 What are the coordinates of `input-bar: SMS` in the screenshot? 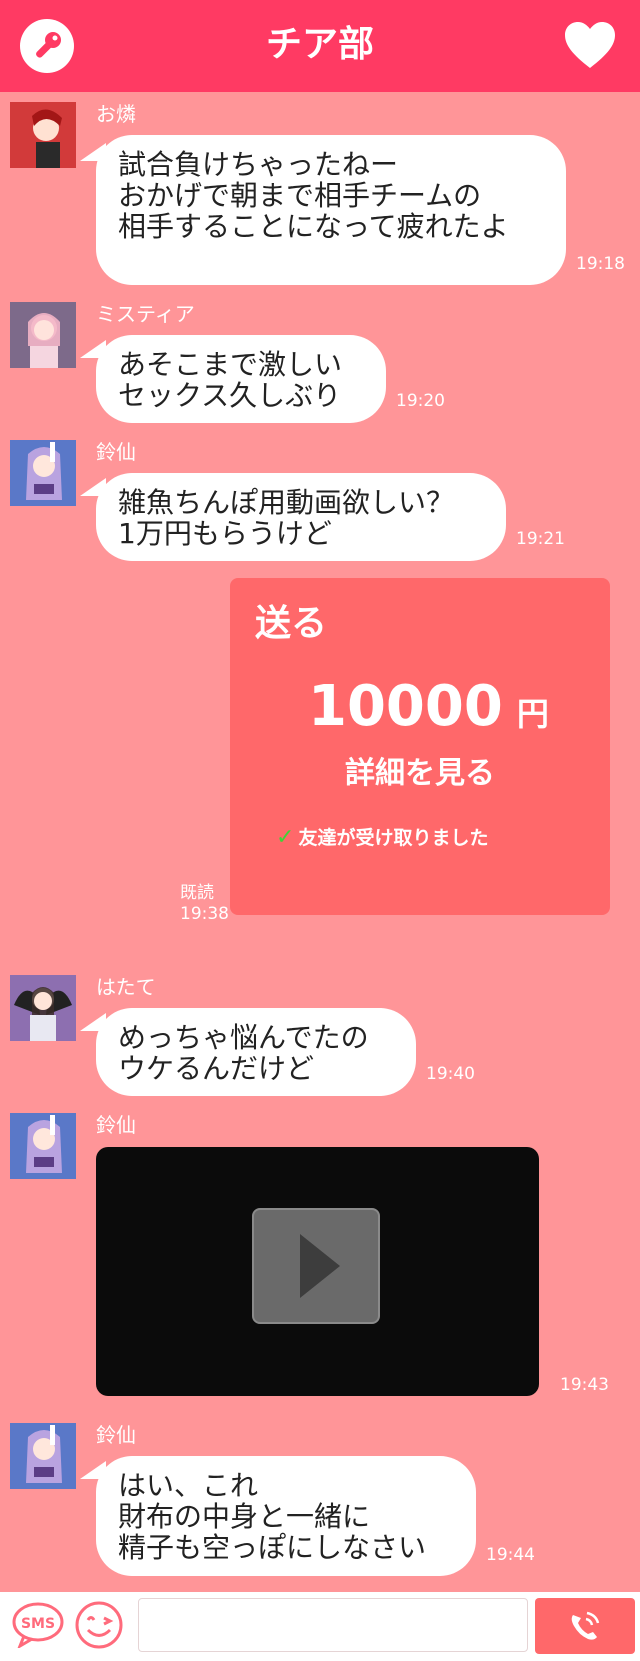 It's located at (320, 1626).